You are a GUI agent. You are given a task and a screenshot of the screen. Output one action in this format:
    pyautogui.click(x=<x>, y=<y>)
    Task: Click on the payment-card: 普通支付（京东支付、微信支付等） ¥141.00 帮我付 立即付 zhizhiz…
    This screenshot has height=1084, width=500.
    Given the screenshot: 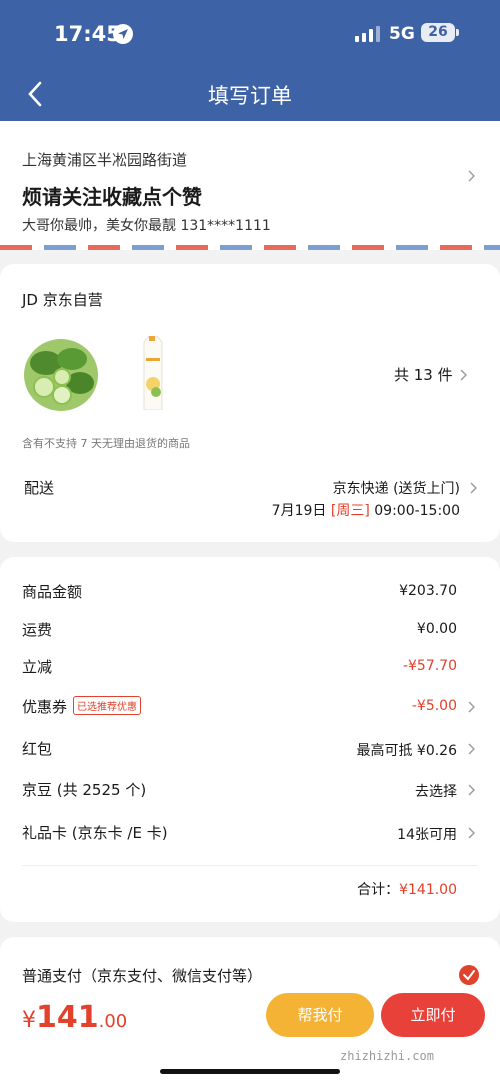 What is the action you would take?
    pyautogui.click(x=250, y=1010)
    